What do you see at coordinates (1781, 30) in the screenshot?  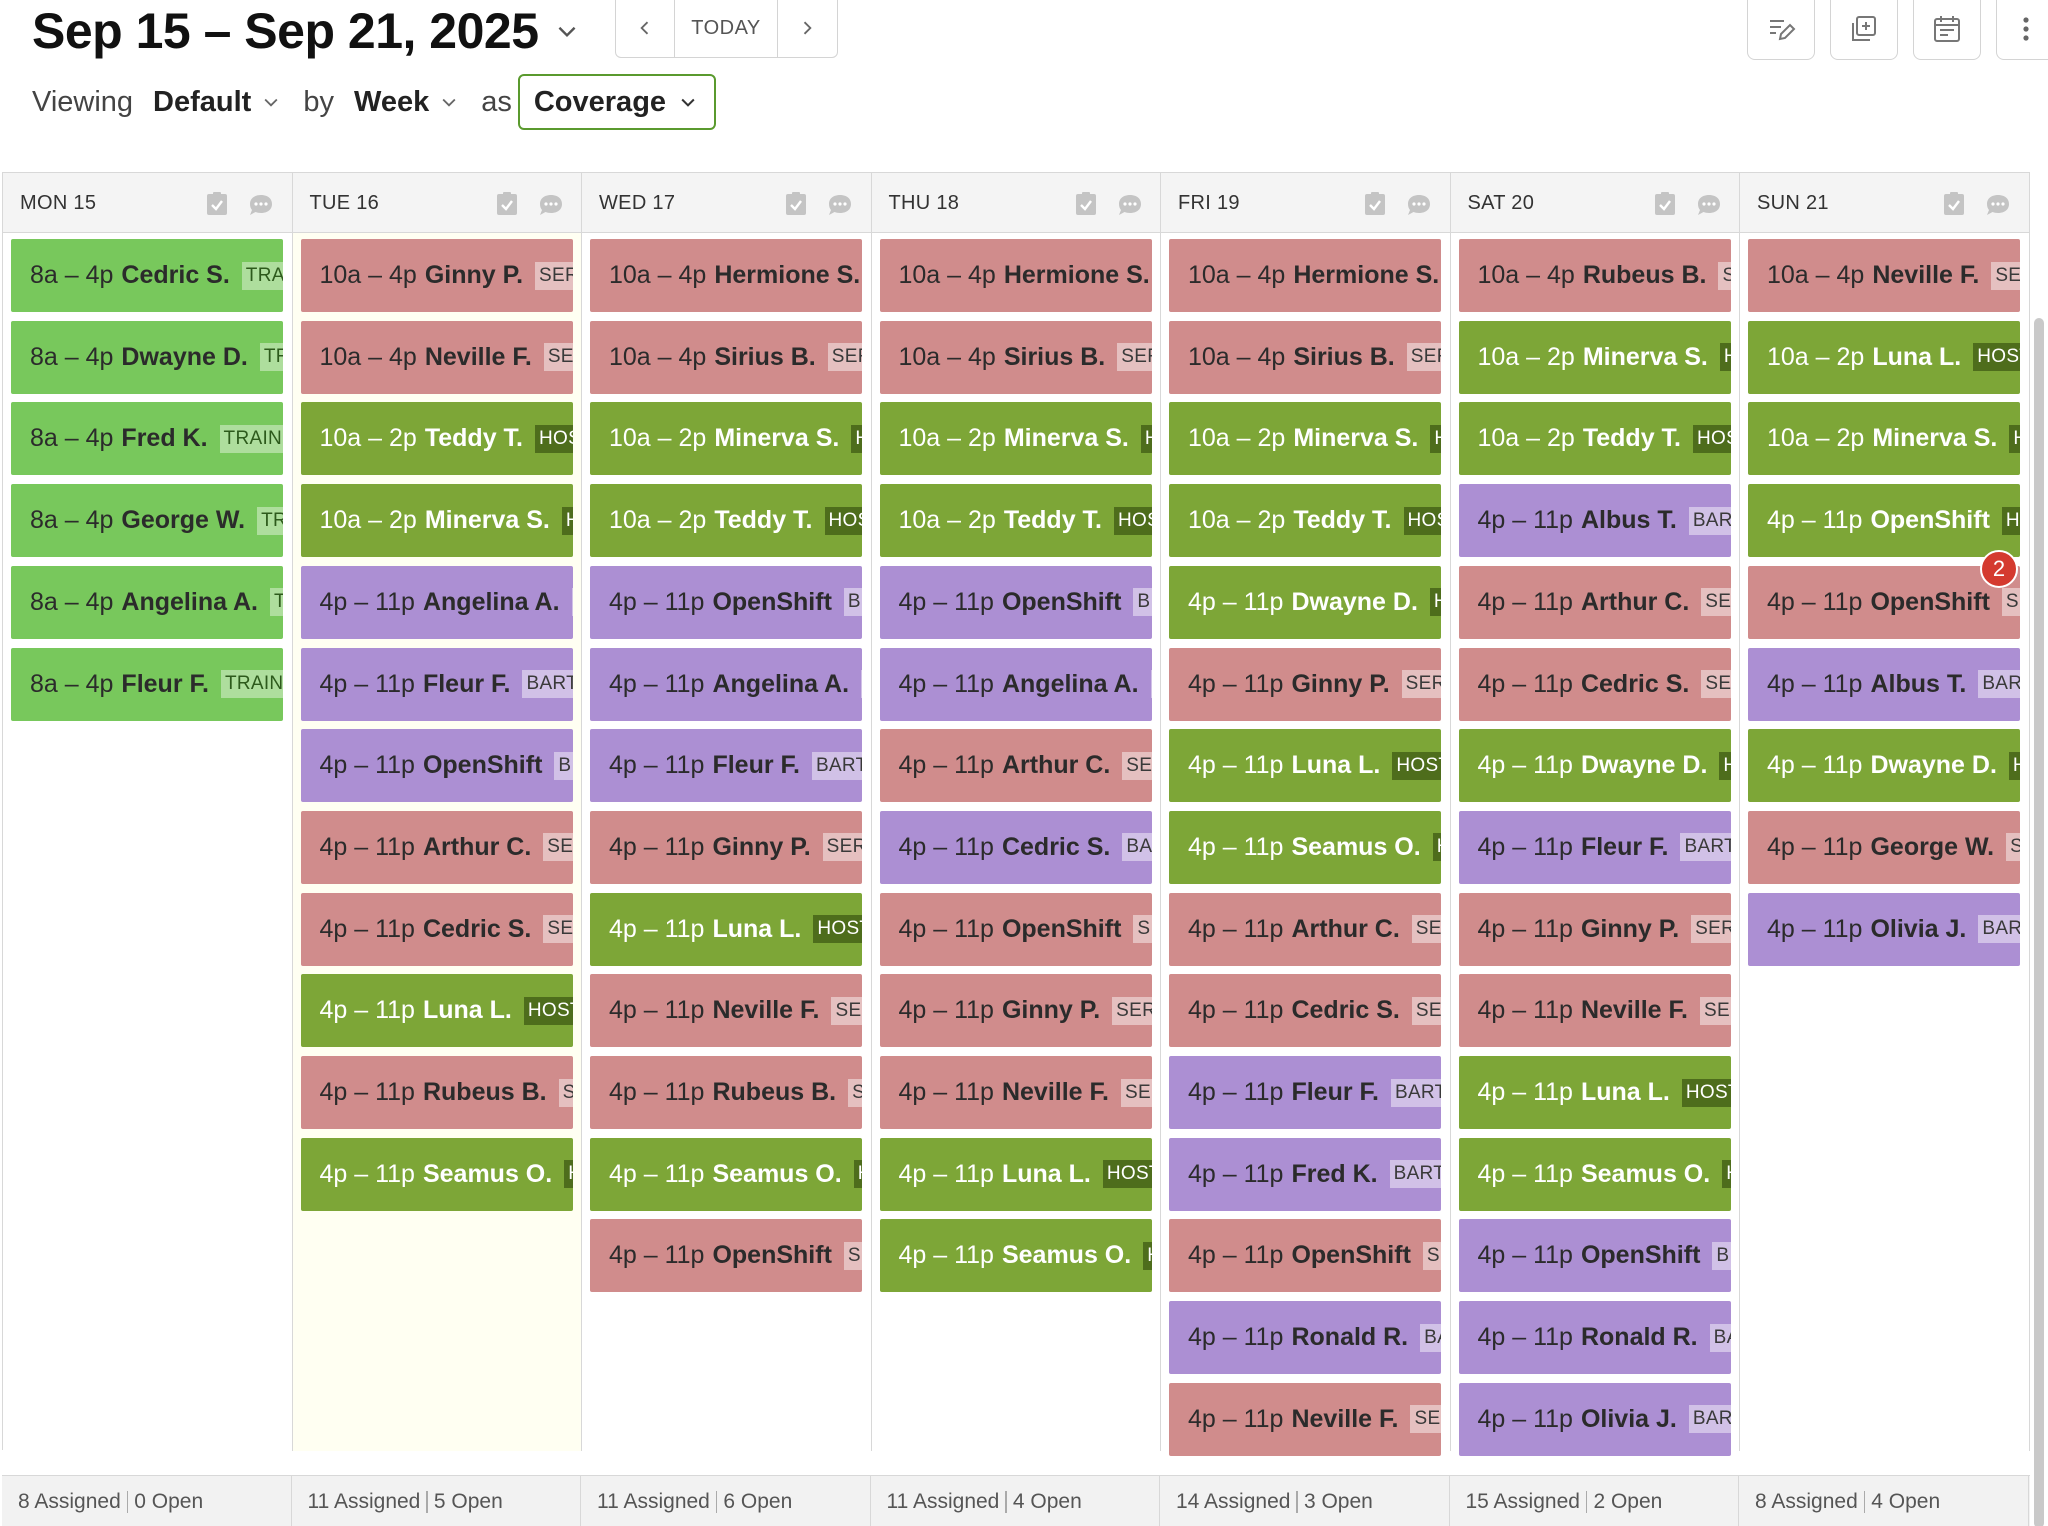 I see `edit-schedule-button` at bounding box center [1781, 30].